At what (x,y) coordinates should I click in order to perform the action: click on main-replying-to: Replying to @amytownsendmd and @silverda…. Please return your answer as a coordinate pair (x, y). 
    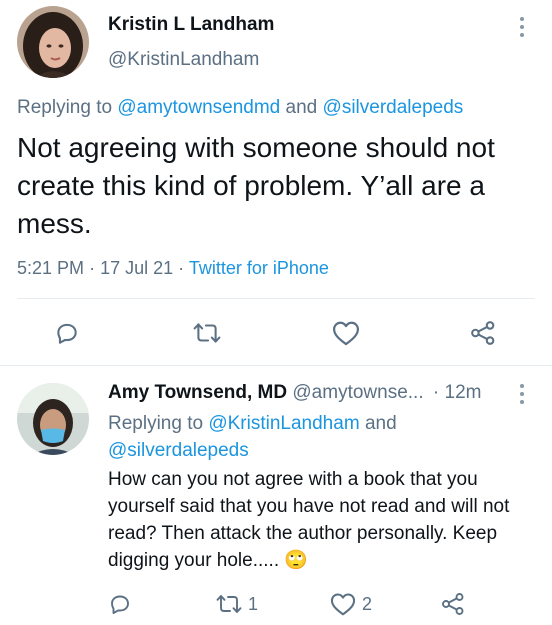
    Looking at the image, I should click on (240, 108).